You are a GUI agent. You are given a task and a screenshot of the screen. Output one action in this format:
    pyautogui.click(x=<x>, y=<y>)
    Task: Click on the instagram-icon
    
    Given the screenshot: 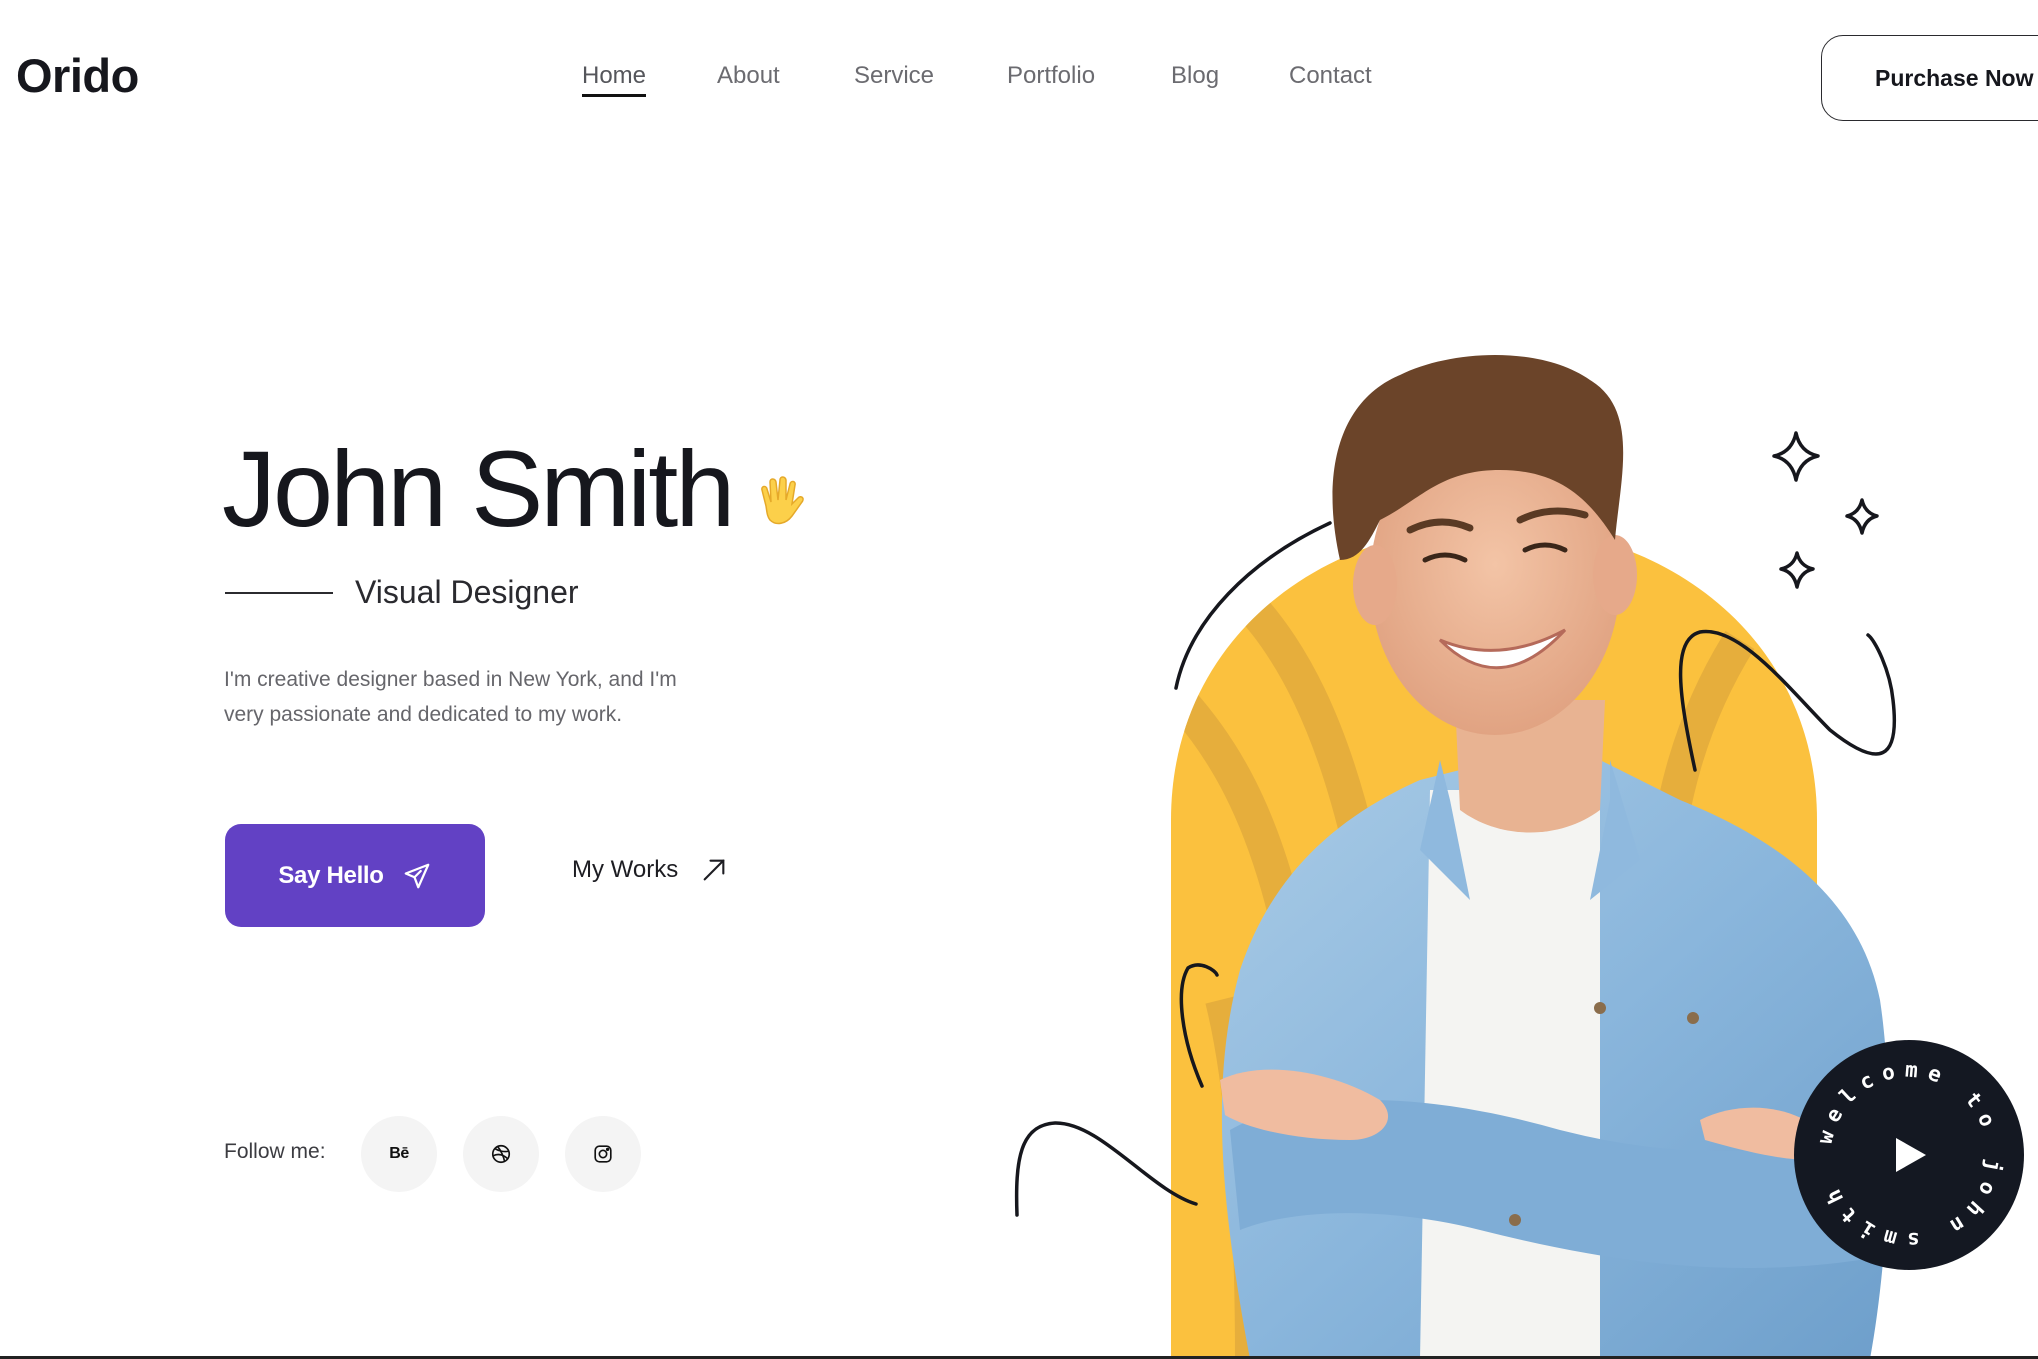 What is the action you would take?
    pyautogui.click(x=603, y=1154)
    